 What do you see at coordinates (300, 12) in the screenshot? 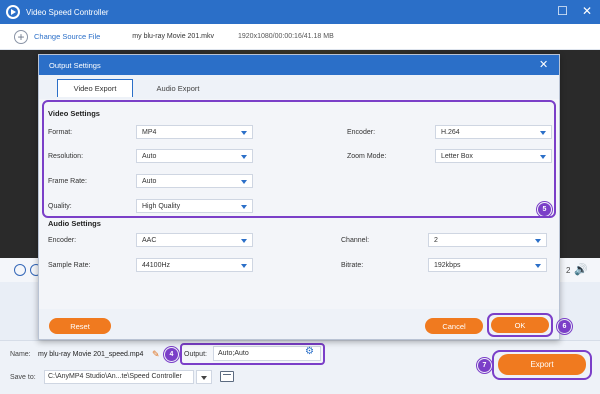
I see `title-bar: Video Speed Controller ☐ ✕` at bounding box center [300, 12].